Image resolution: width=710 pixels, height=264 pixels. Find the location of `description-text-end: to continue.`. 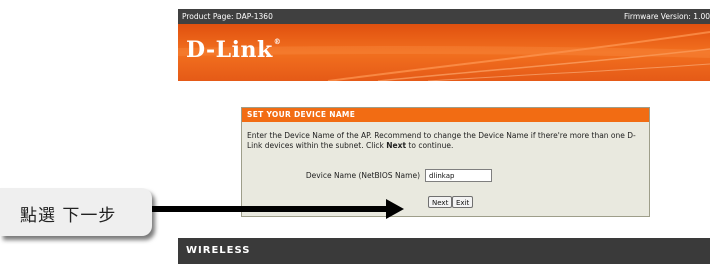

description-text-end: to continue. is located at coordinates (430, 145).